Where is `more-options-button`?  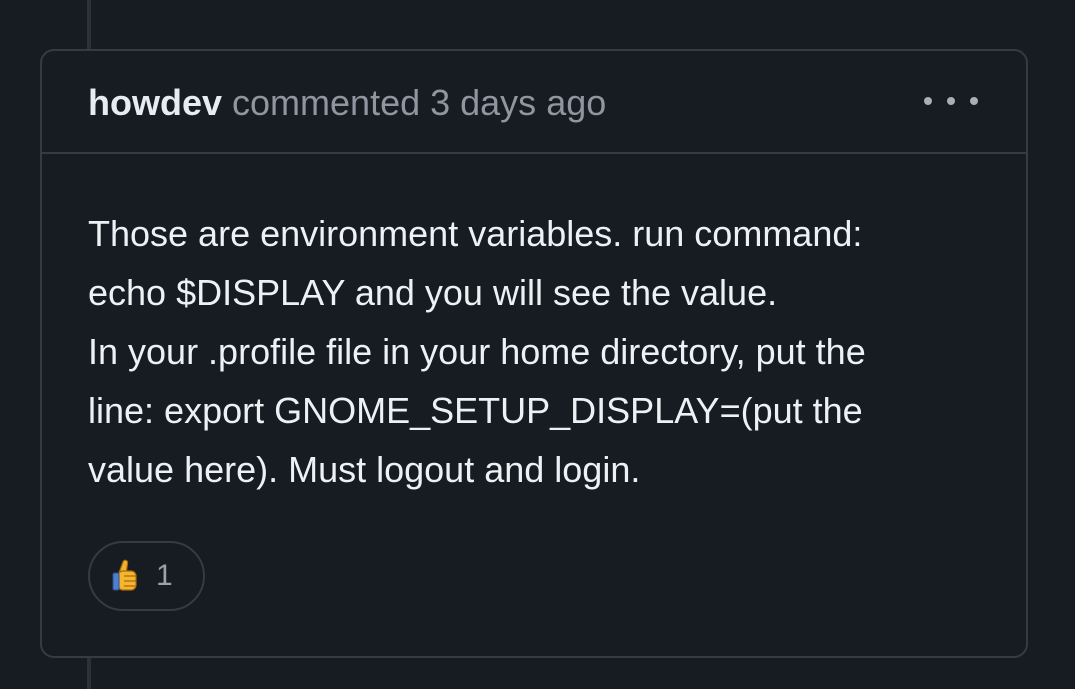 more-options-button is located at coordinates (951, 101).